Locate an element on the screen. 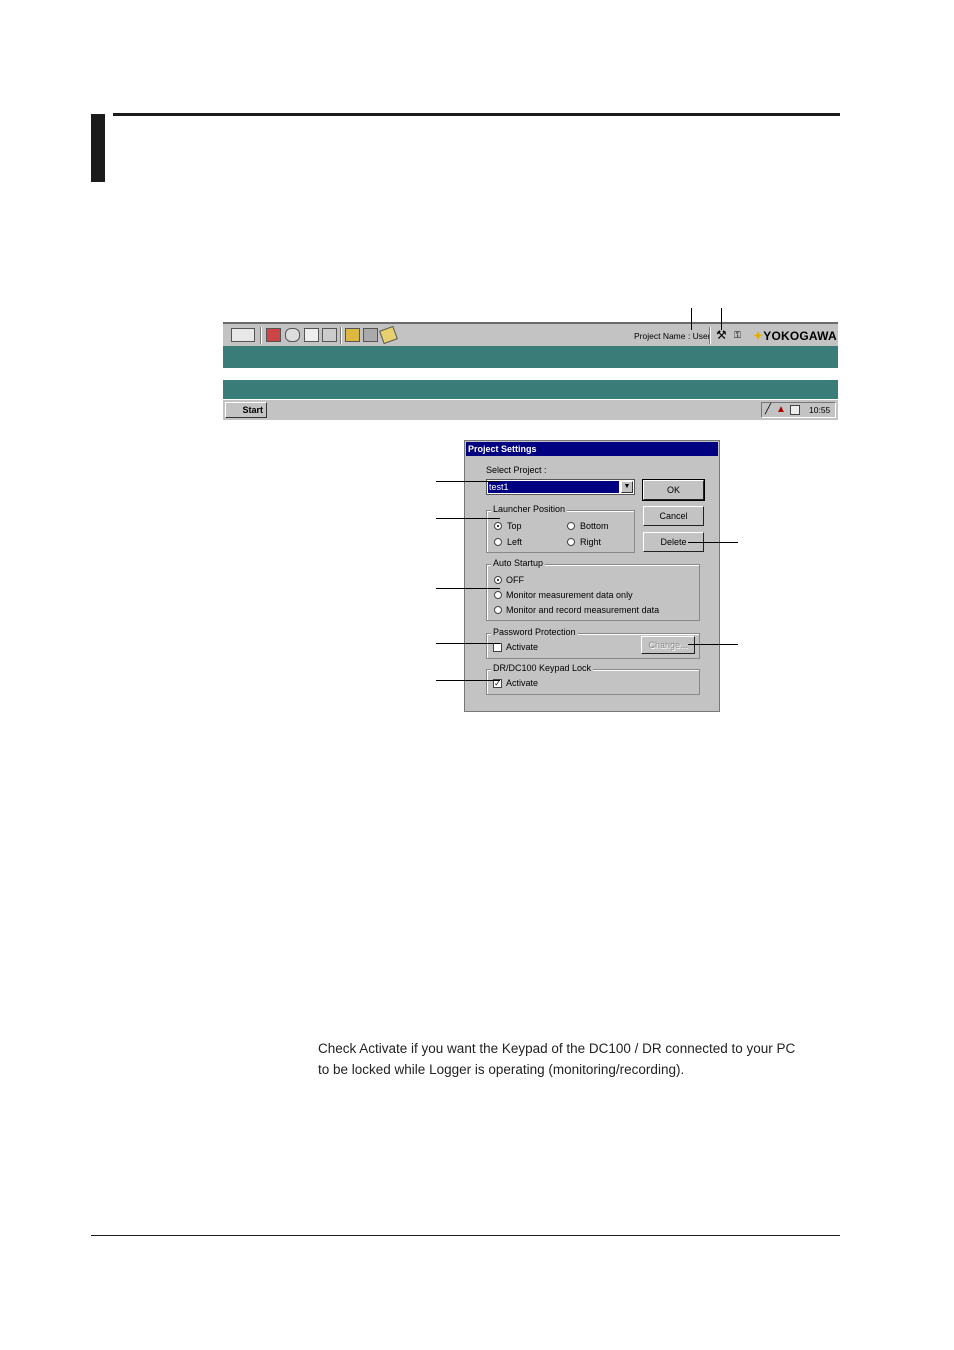 The width and height of the screenshot is (954, 1350). printer-icon is located at coordinates (329, 335).